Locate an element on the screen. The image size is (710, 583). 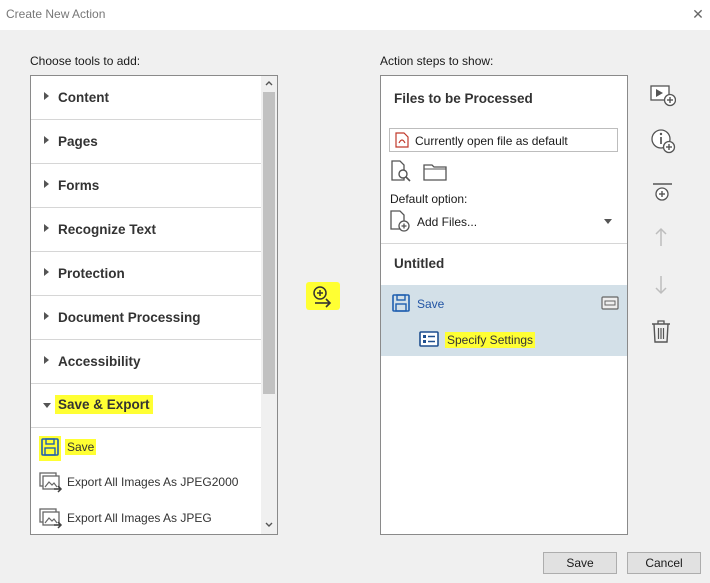
delete-icon is located at coordinates (663, 332).